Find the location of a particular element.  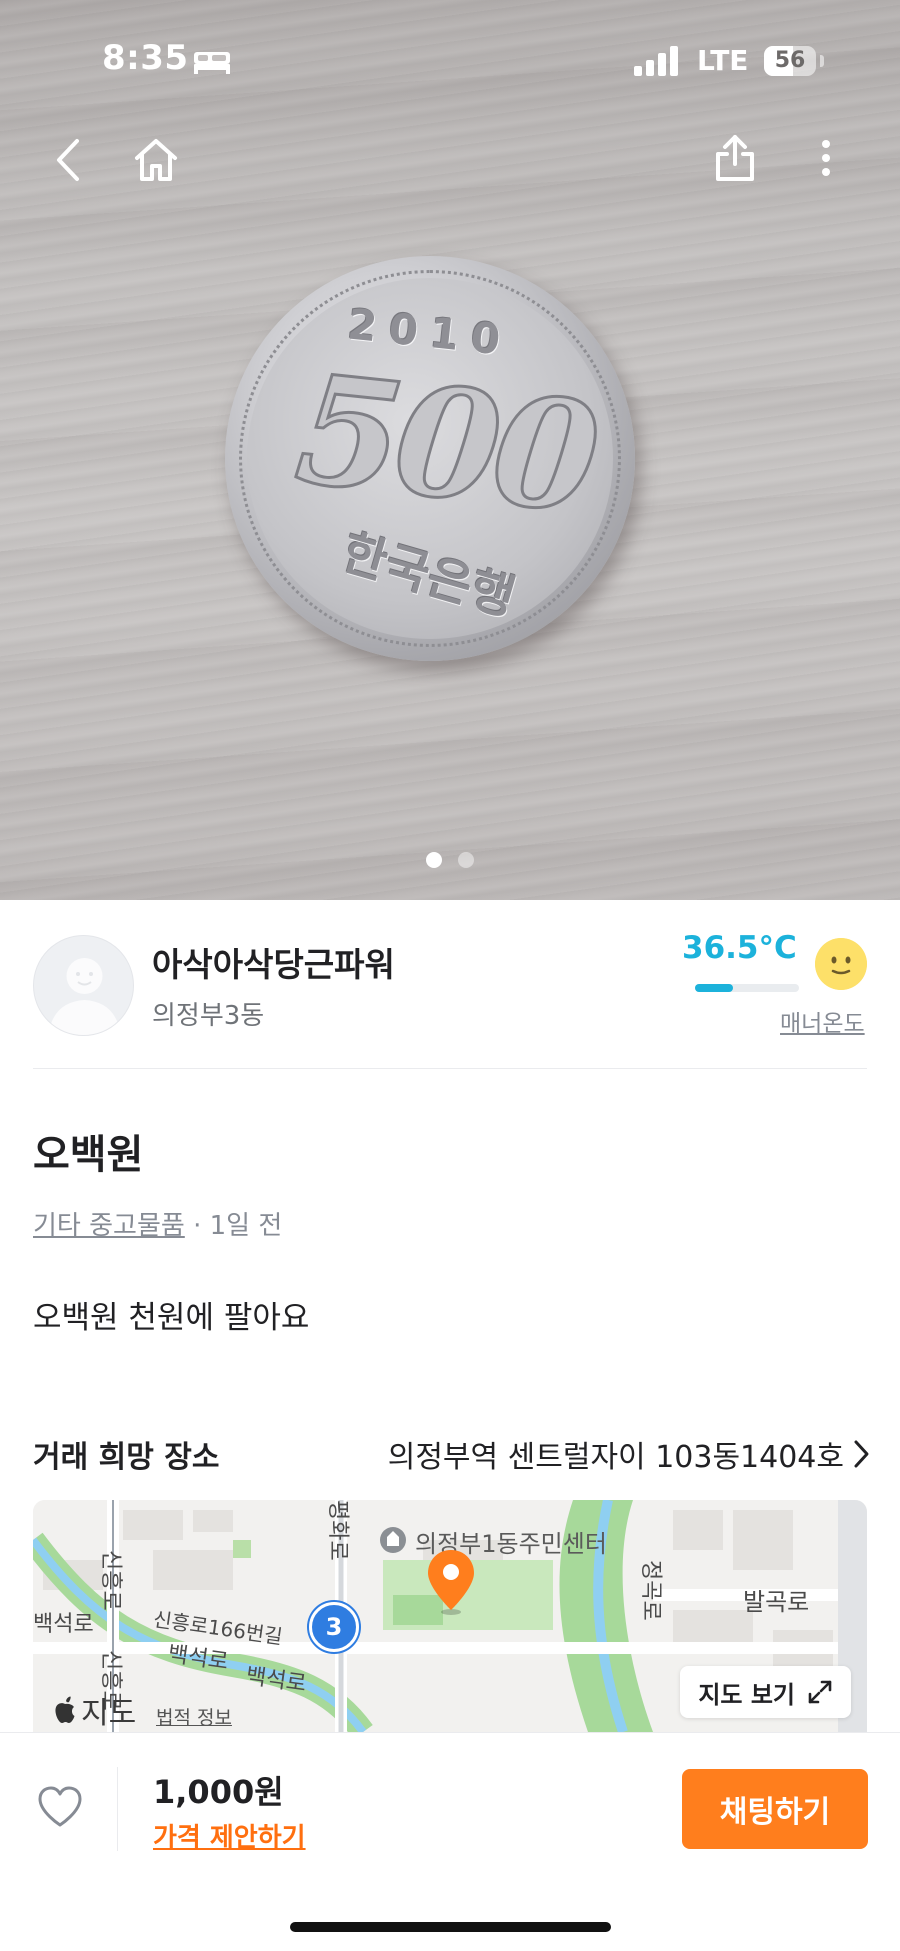

network-label: LTE is located at coordinates (723, 60).